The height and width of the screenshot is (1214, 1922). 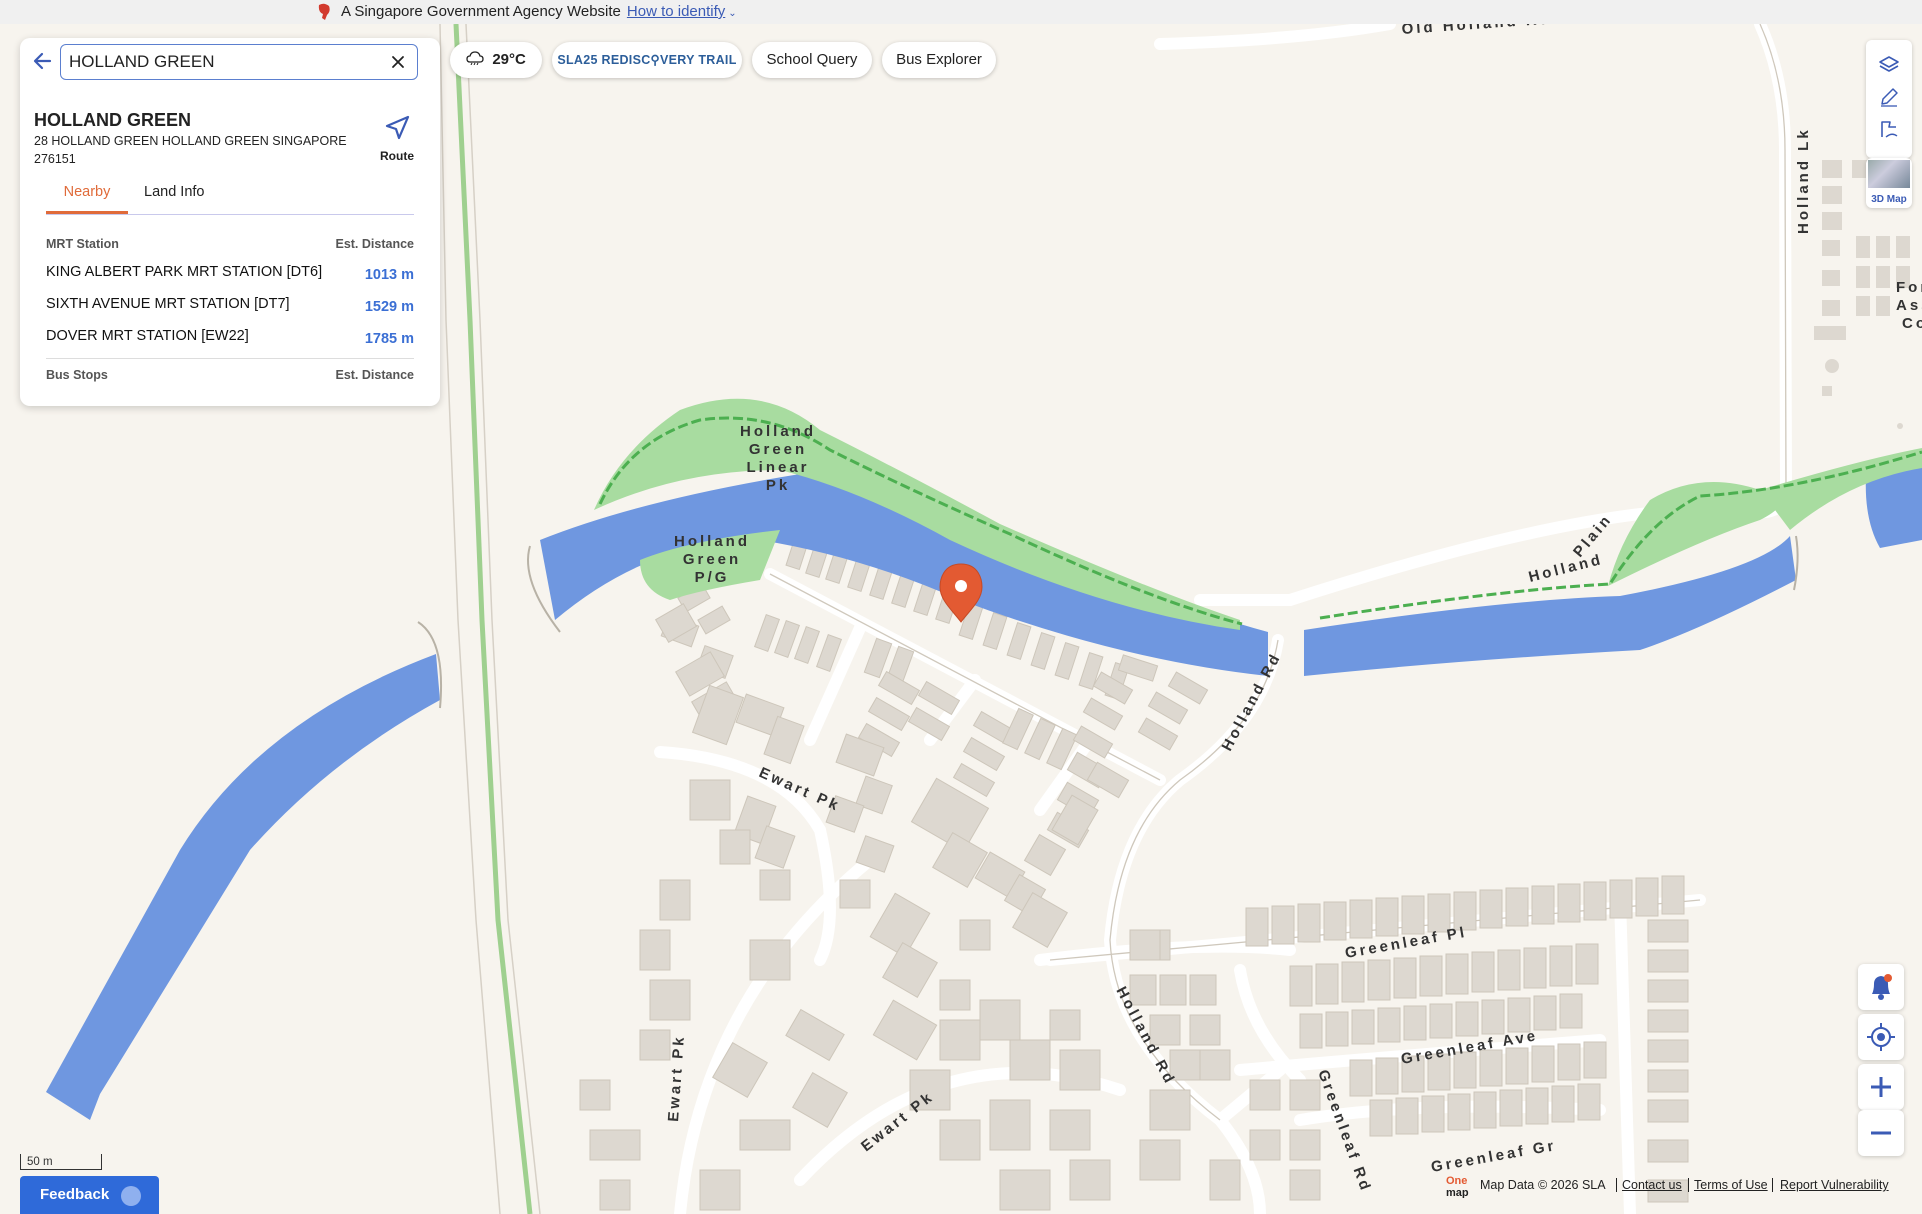 I want to click on weather-temp: 29°C, so click(x=509, y=59).